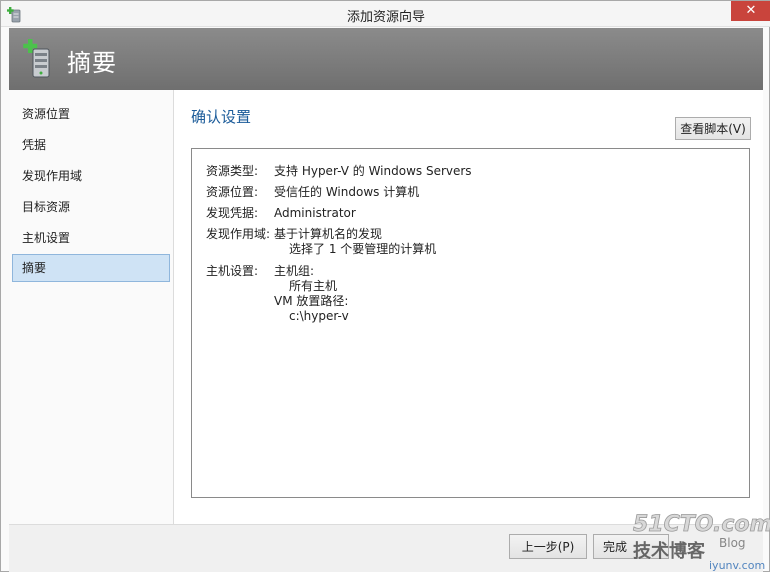 The width and height of the screenshot is (770, 572). I want to click on wizard-header: 摘要, so click(386, 59).